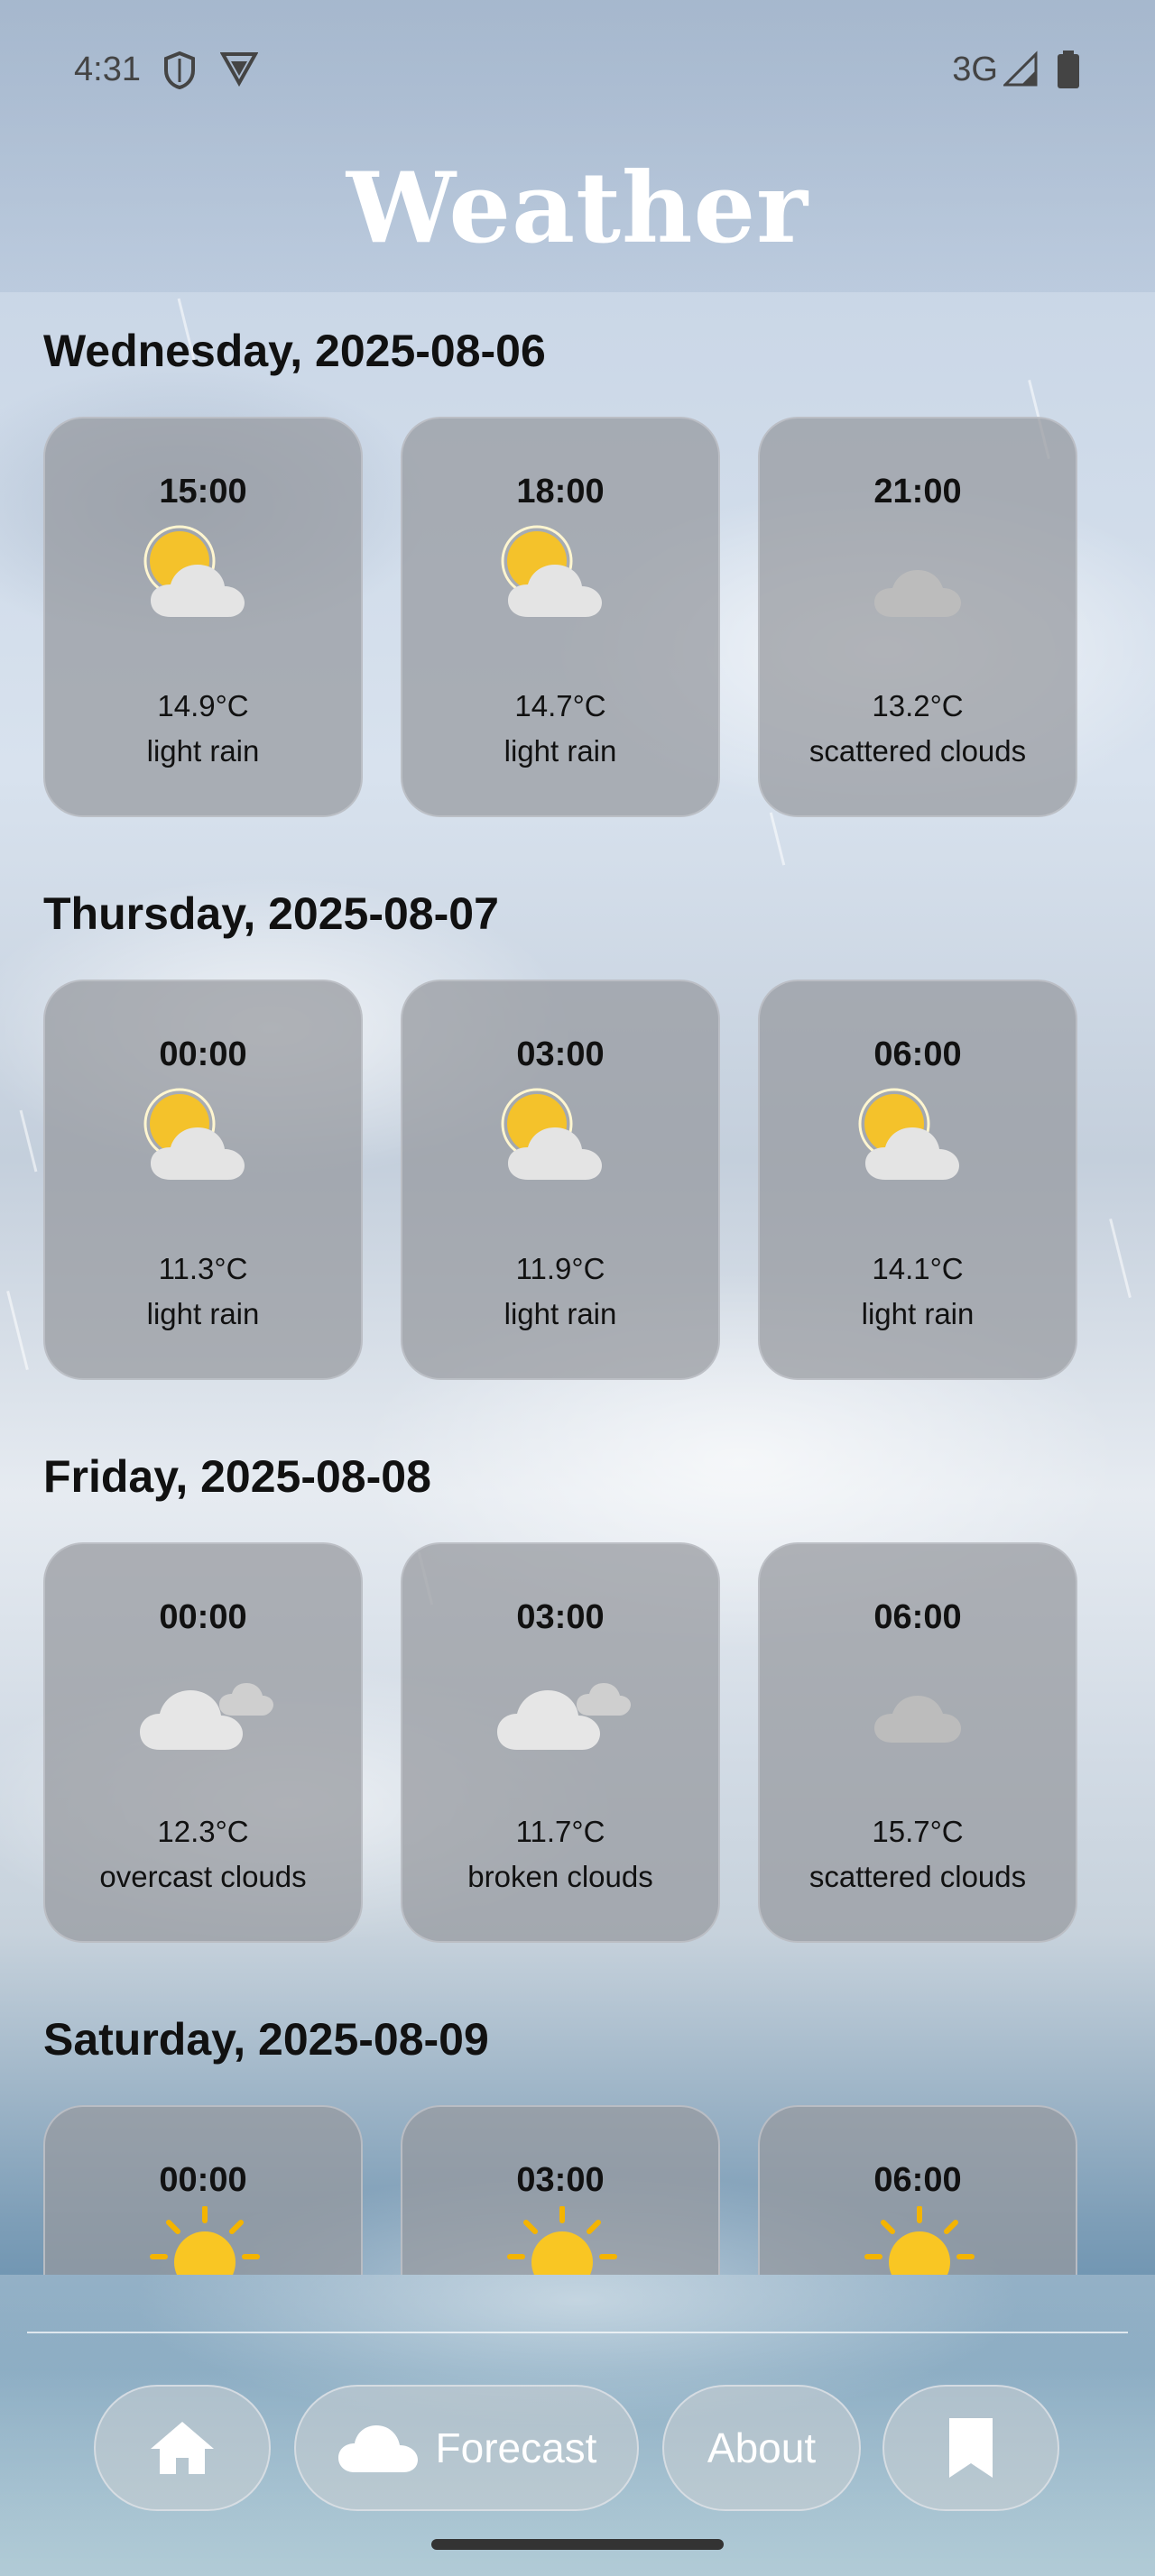 The height and width of the screenshot is (2576, 1155). Describe the element at coordinates (239, 71) in the screenshot. I see `vpn-icon` at that location.